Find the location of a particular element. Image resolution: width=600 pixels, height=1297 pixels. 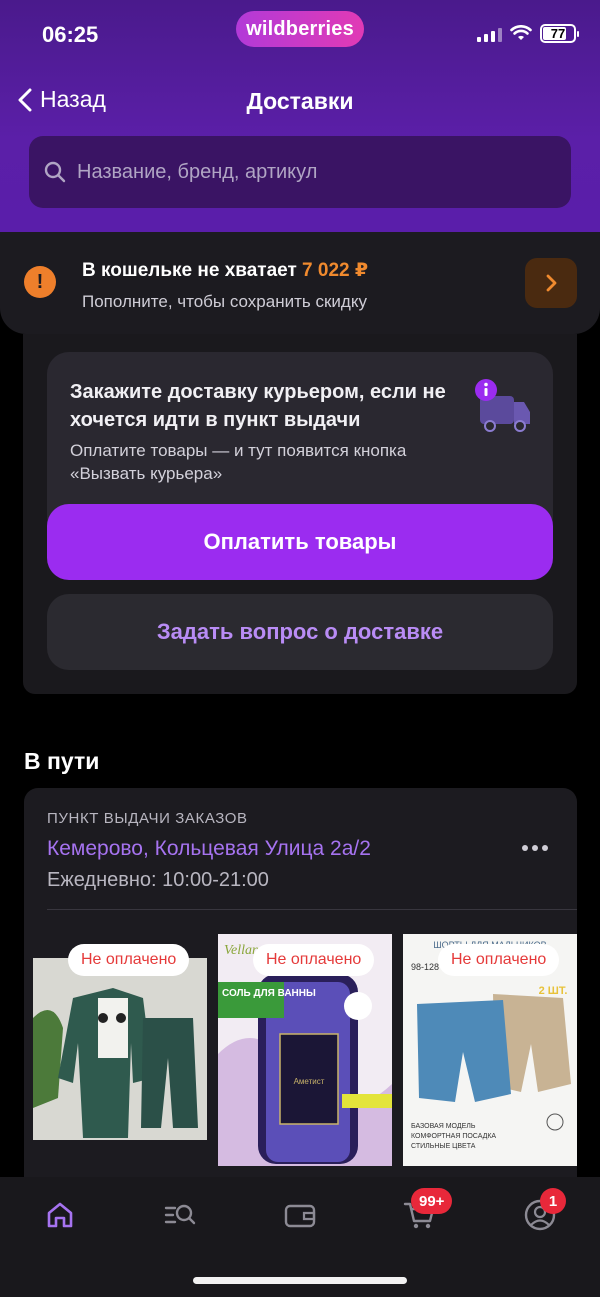

wallet-alert-title: В кошельке не хватает 7 022 ₽ is located at coordinates (225, 270).